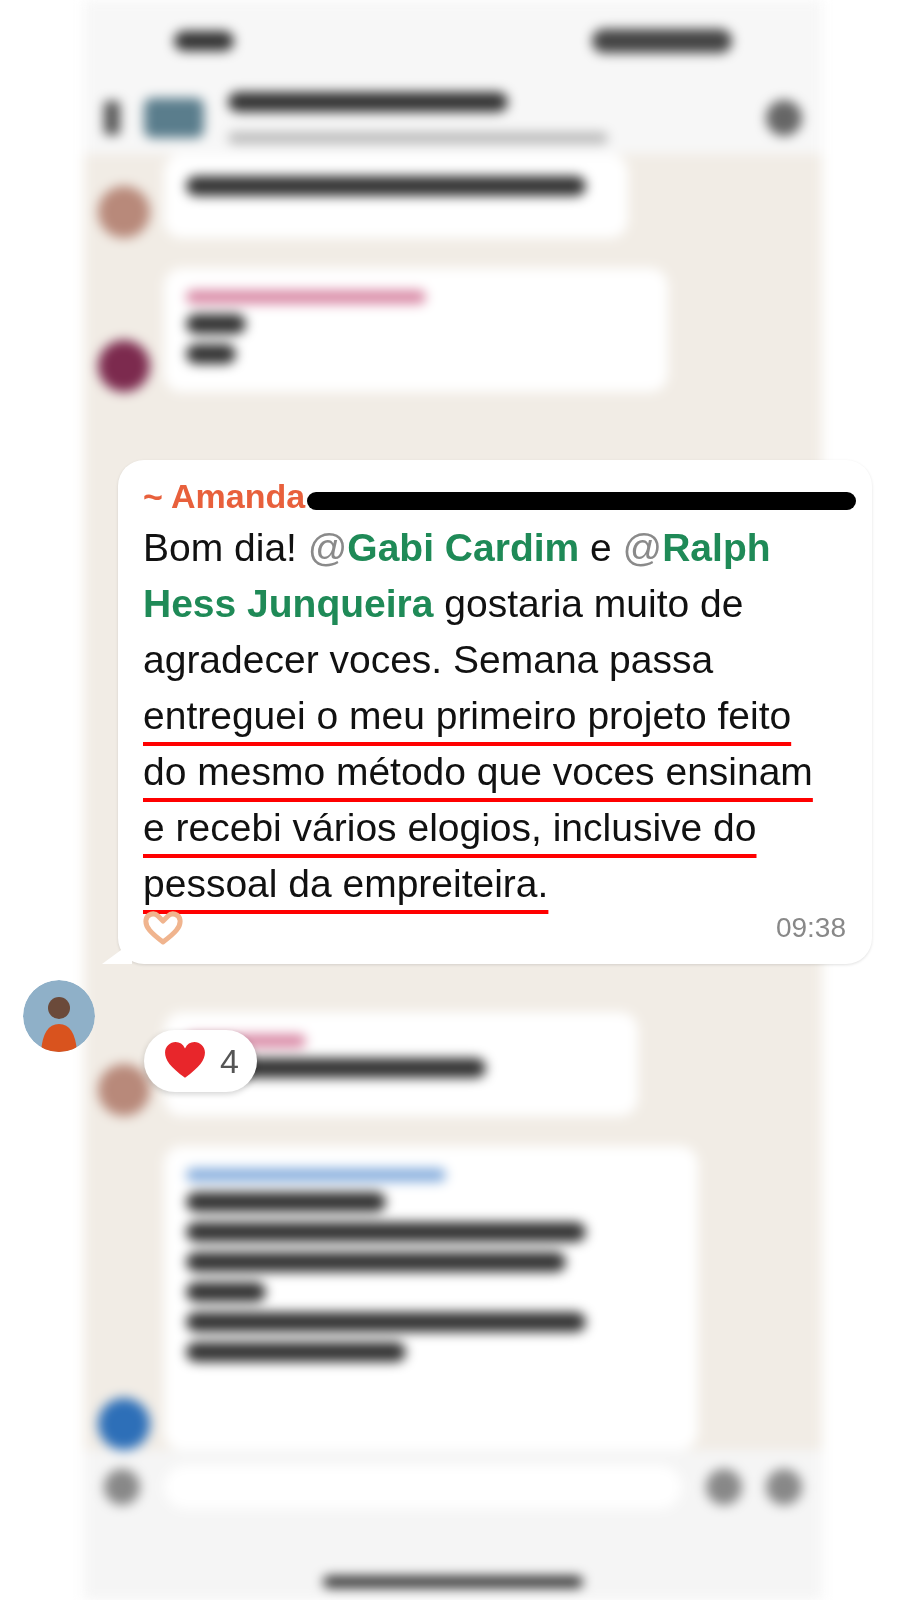 The width and height of the screenshot is (900, 1600). I want to click on heart-icon, so click(185, 1061).